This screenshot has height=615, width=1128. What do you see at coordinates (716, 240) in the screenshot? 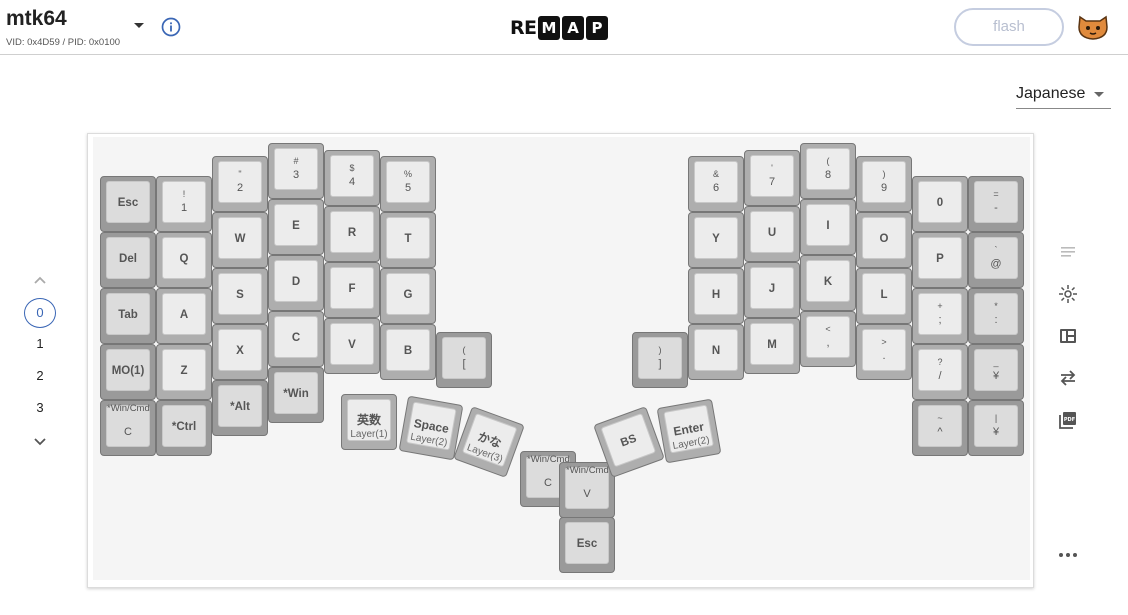
I see `key-y: Y` at bounding box center [716, 240].